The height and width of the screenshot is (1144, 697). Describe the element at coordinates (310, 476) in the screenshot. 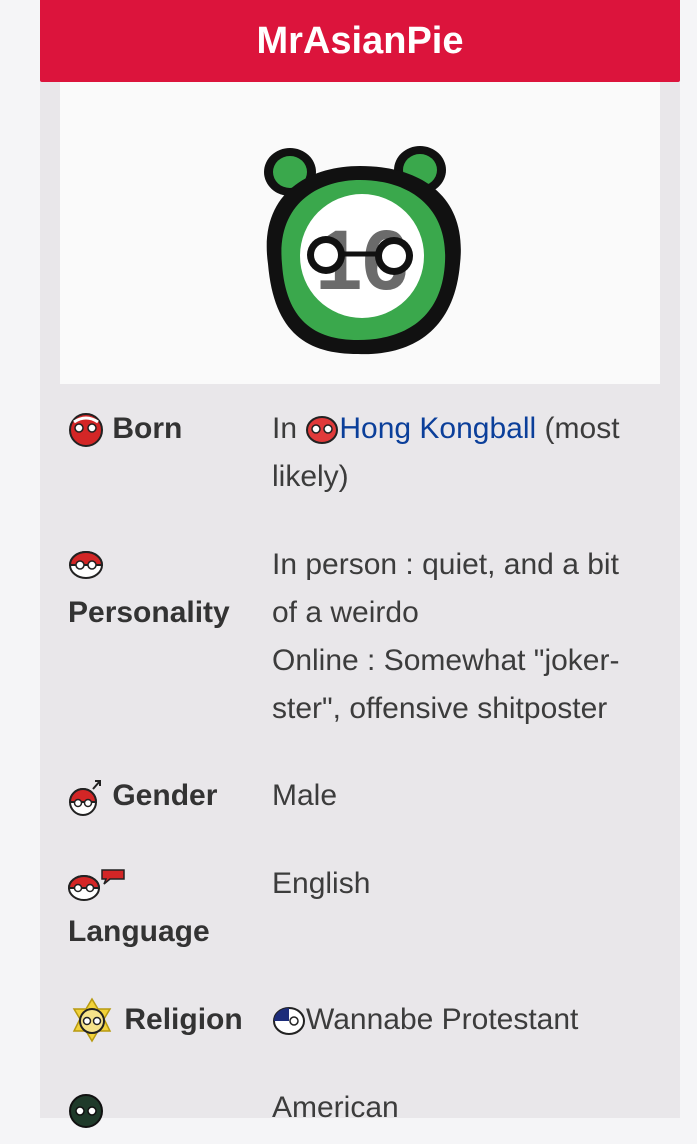

I see `born-value-suffix-line2: likely)` at that location.